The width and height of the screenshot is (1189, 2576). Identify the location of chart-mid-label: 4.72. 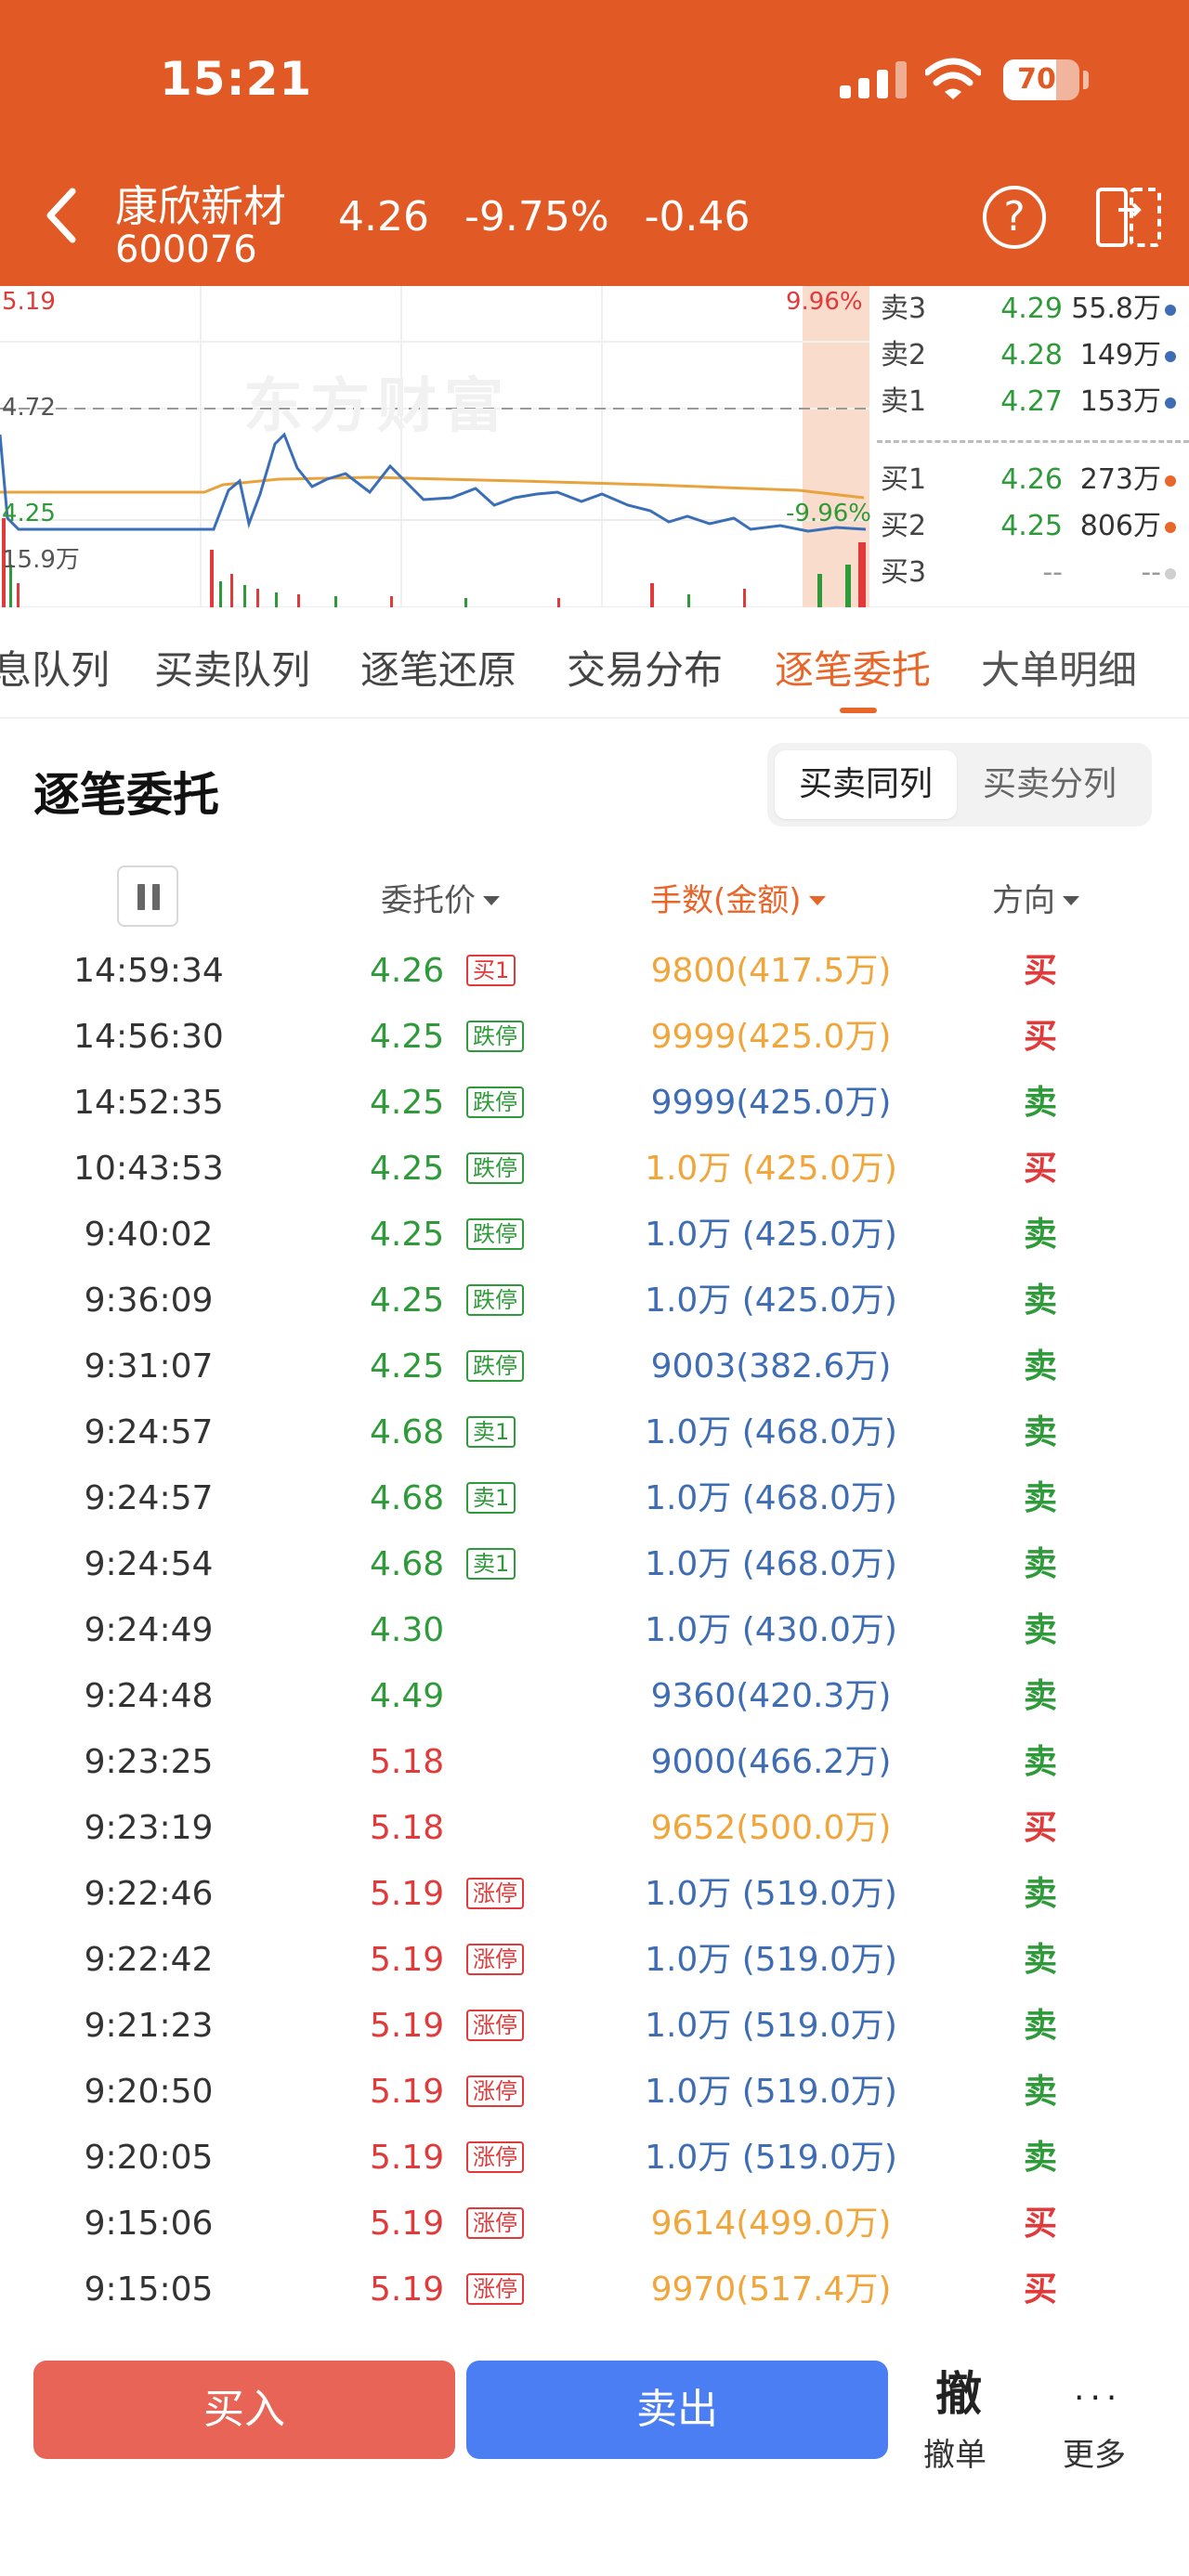
(29, 408).